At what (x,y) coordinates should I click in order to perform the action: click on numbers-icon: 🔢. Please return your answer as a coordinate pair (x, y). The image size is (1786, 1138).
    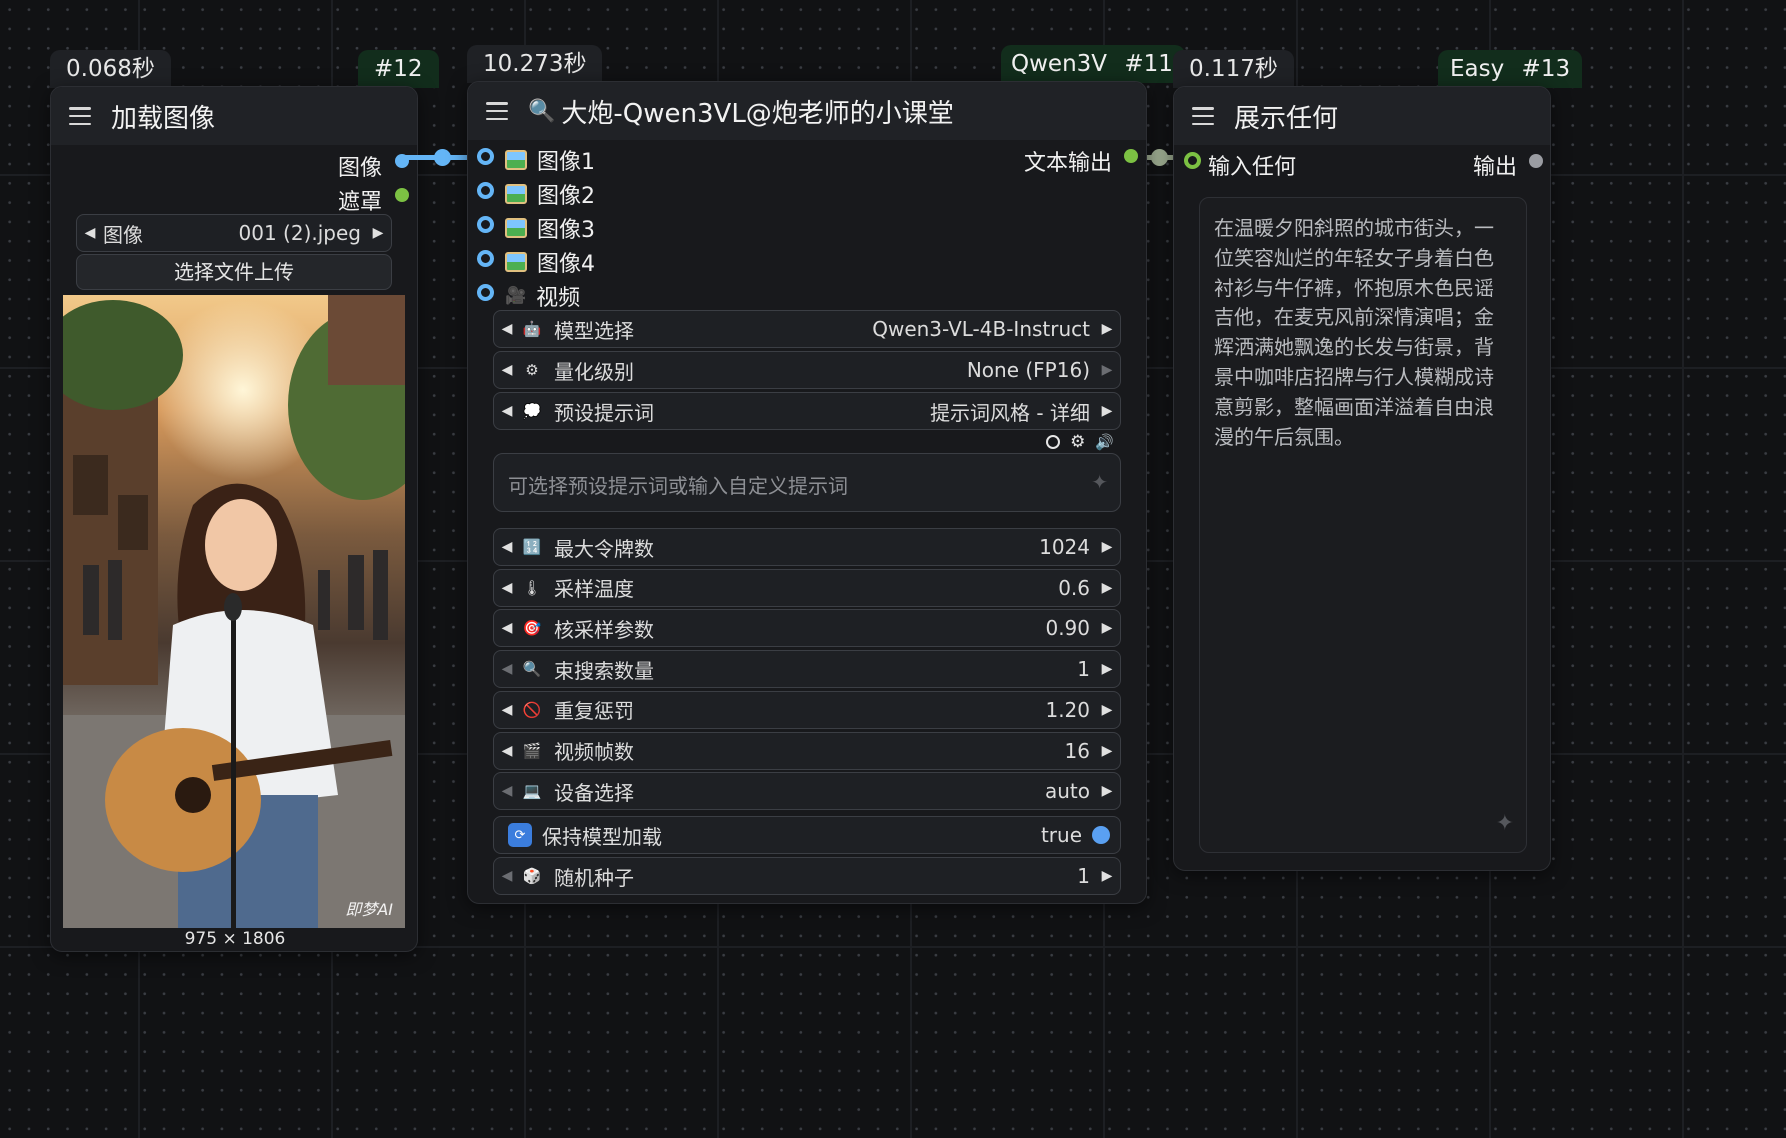
    Looking at the image, I should click on (532, 547).